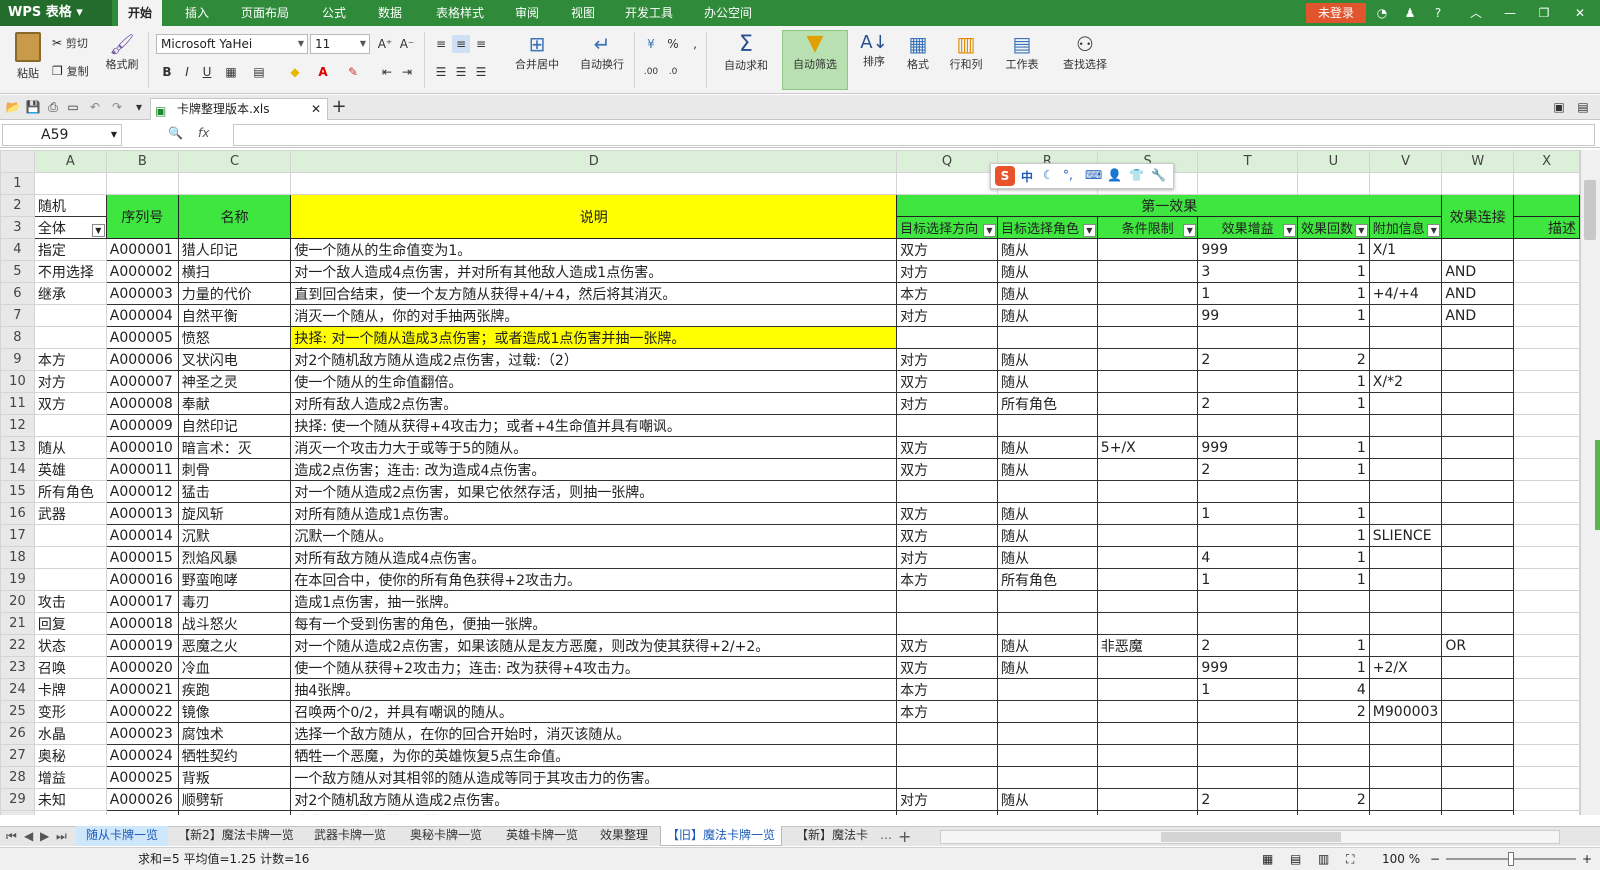 This screenshot has width=1600, height=870. What do you see at coordinates (17, 469) in the screenshot?
I see `row-header: 14` at bounding box center [17, 469].